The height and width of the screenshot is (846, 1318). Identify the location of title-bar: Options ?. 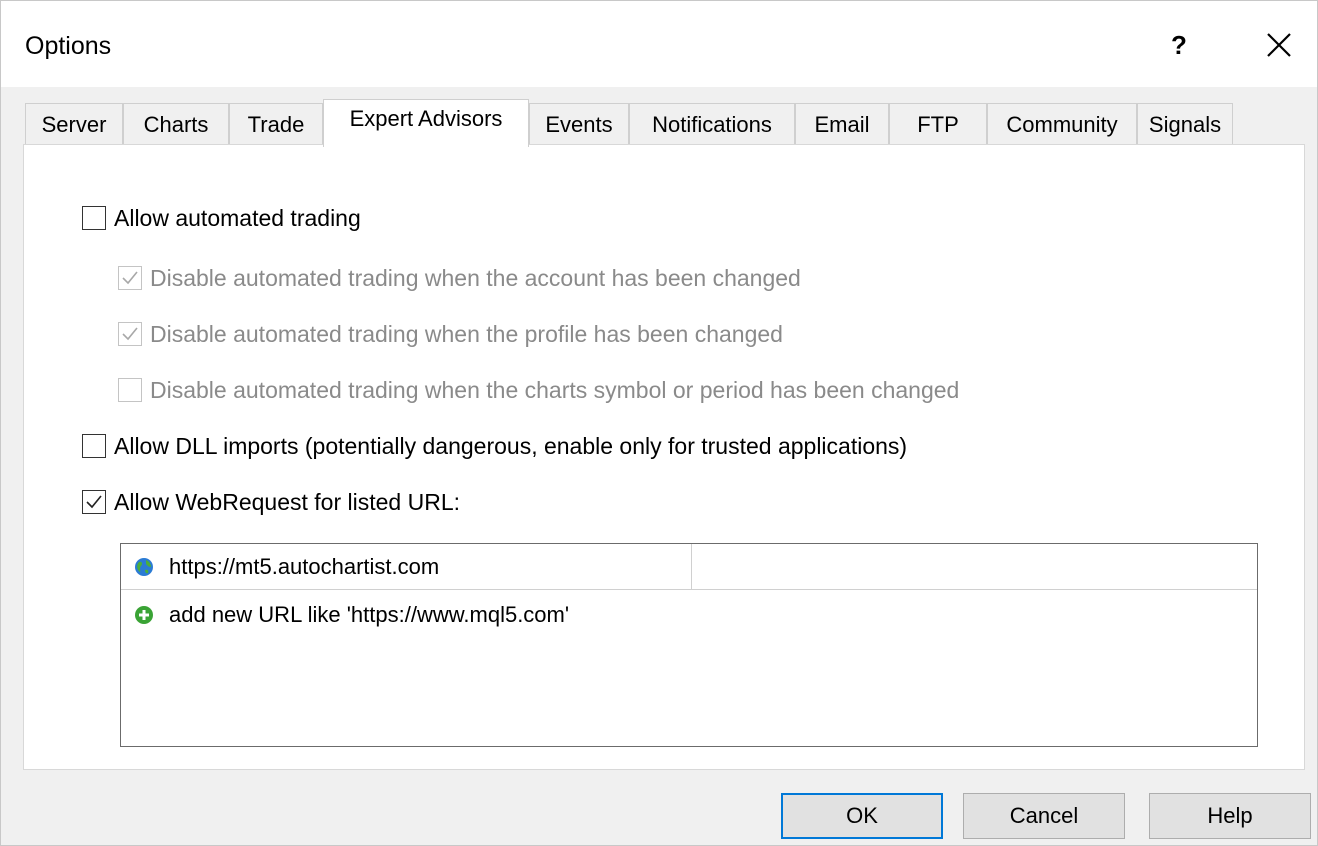
(659, 44).